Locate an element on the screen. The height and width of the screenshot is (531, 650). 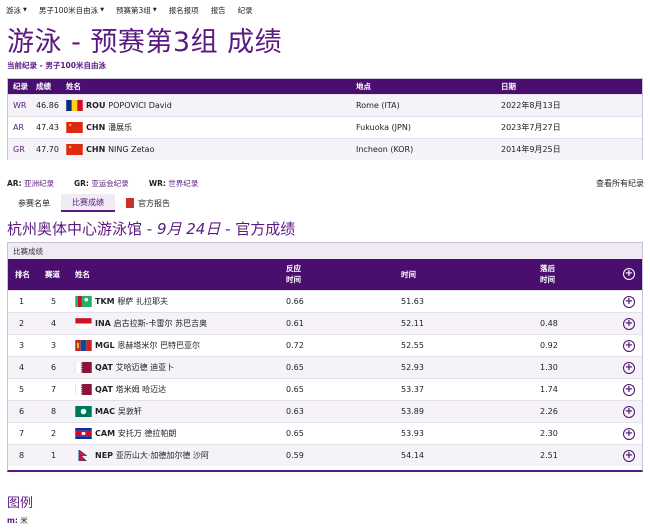
result-rank: 5 is located at coordinates (22, 389).